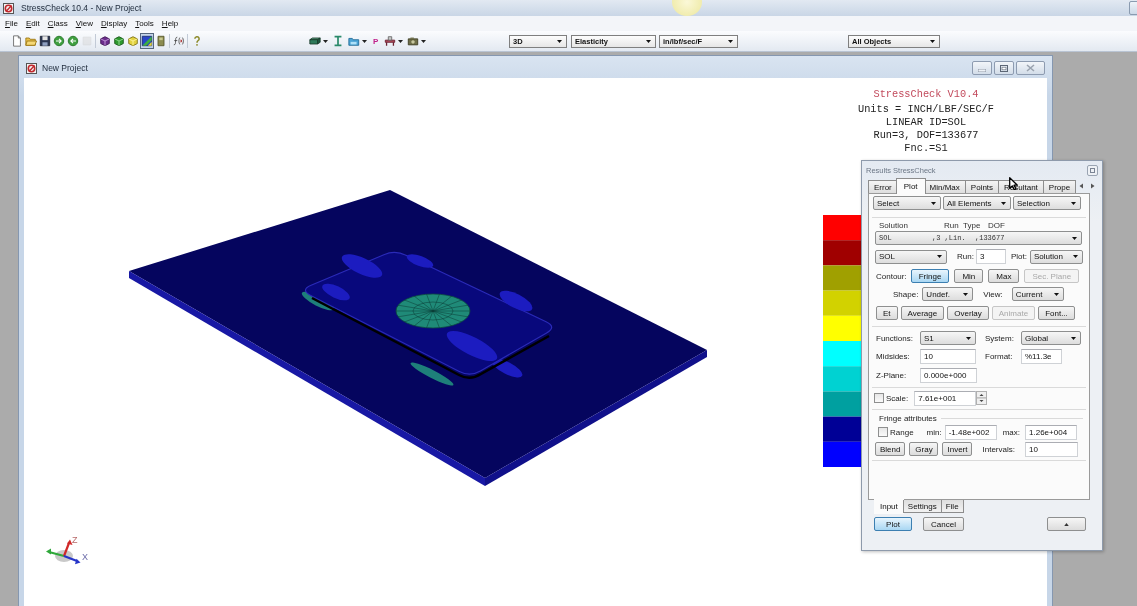 Image resolution: width=1137 pixels, height=606 pixels. What do you see at coordinates (945, 398) in the screenshot?
I see `scale-field: 7.61e+001` at bounding box center [945, 398].